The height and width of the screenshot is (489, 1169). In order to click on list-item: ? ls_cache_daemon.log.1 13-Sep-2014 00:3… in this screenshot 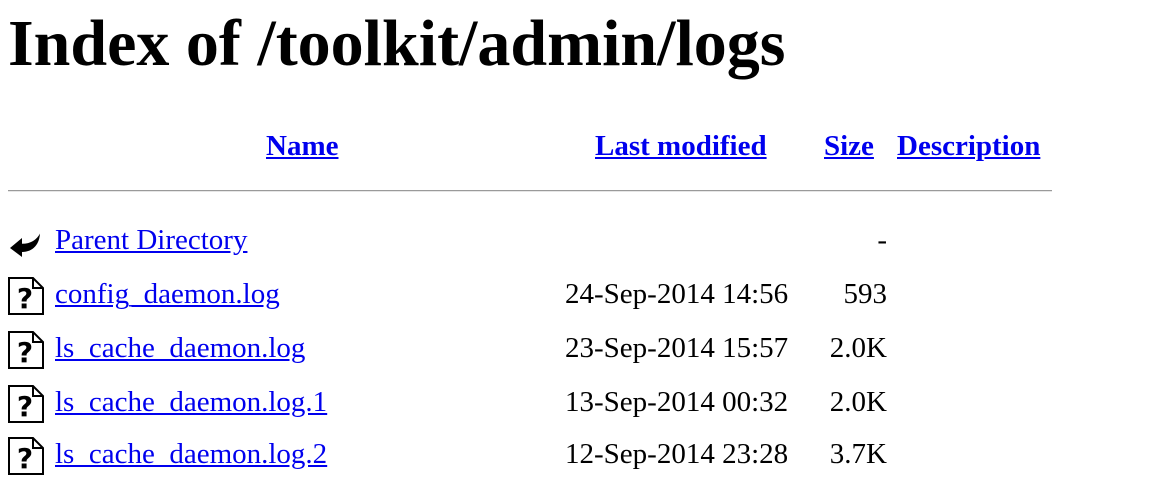, I will do `click(584, 404)`.